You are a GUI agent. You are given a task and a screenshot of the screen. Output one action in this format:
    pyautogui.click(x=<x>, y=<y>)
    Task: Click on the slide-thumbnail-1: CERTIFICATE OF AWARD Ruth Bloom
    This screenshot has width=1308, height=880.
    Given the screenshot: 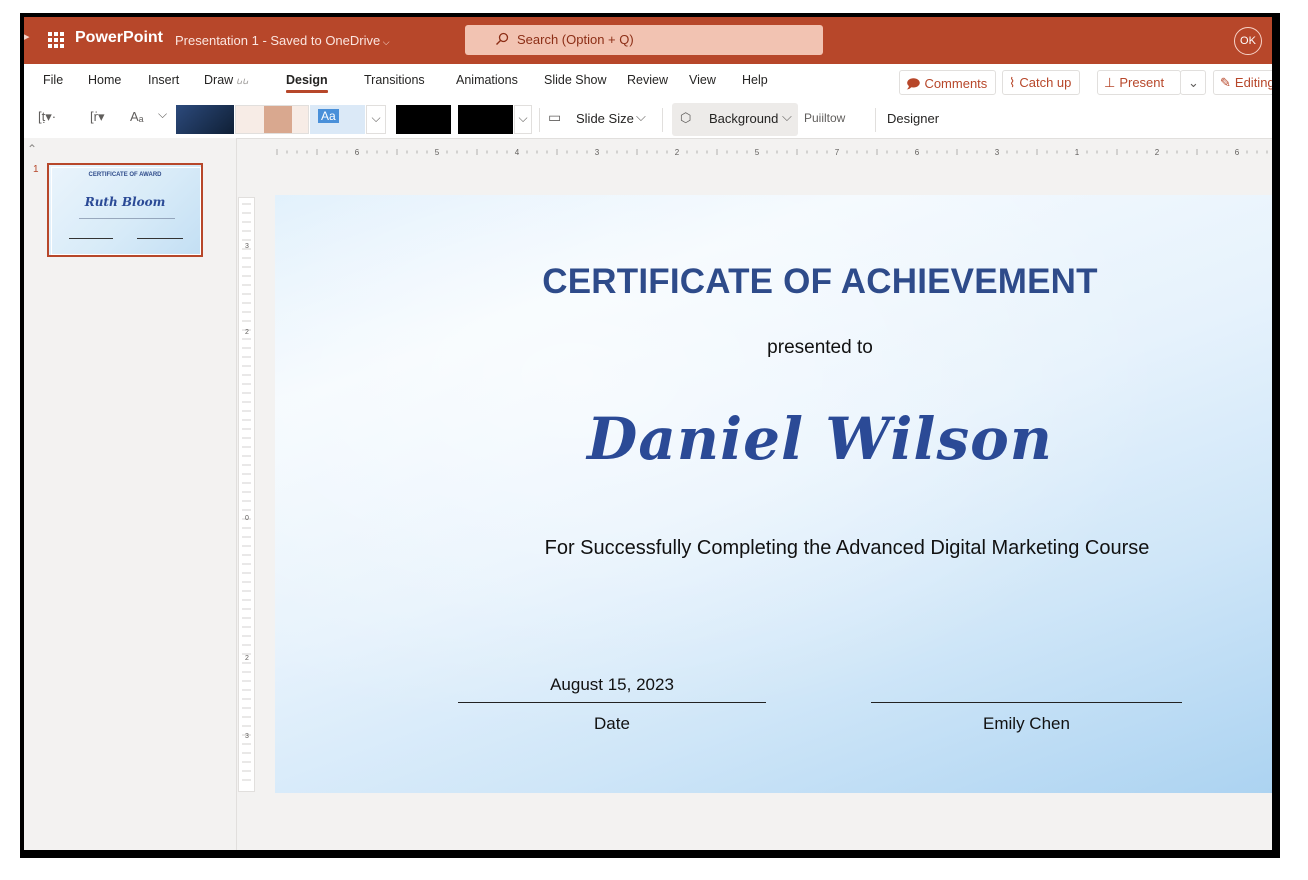 What is the action you would take?
    pyautogui.click(x=125, y=210)
    